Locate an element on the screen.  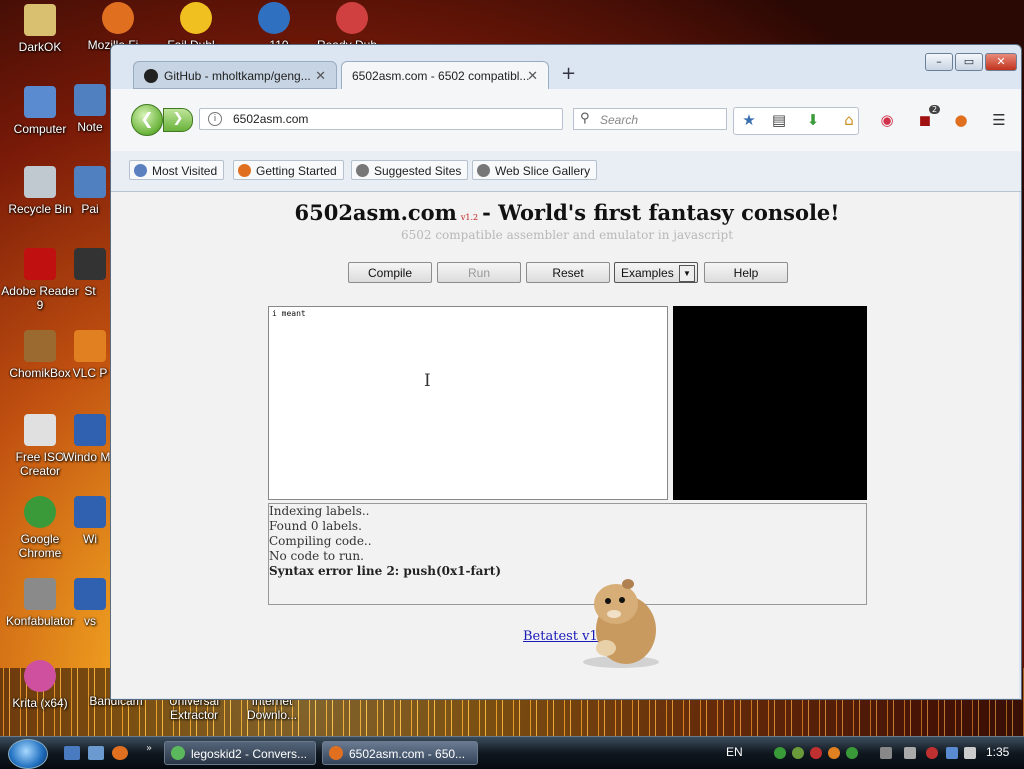
bookmark-label: Getting Started is located at coordinates (296, 171).